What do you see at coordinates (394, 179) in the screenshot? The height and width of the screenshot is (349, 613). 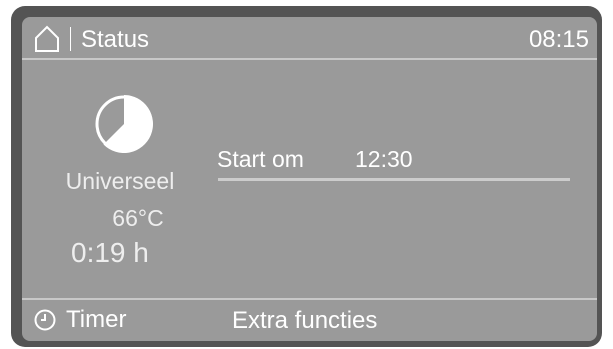 I see `start-time-underline` at bounding box center [394, 179].